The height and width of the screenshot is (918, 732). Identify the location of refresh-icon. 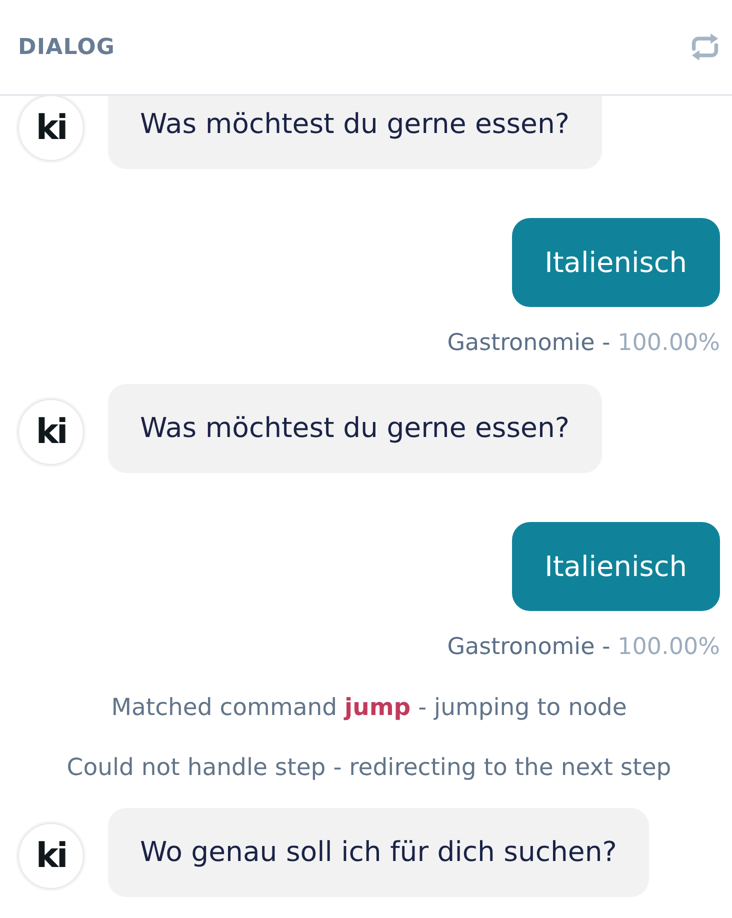
(705, 47).